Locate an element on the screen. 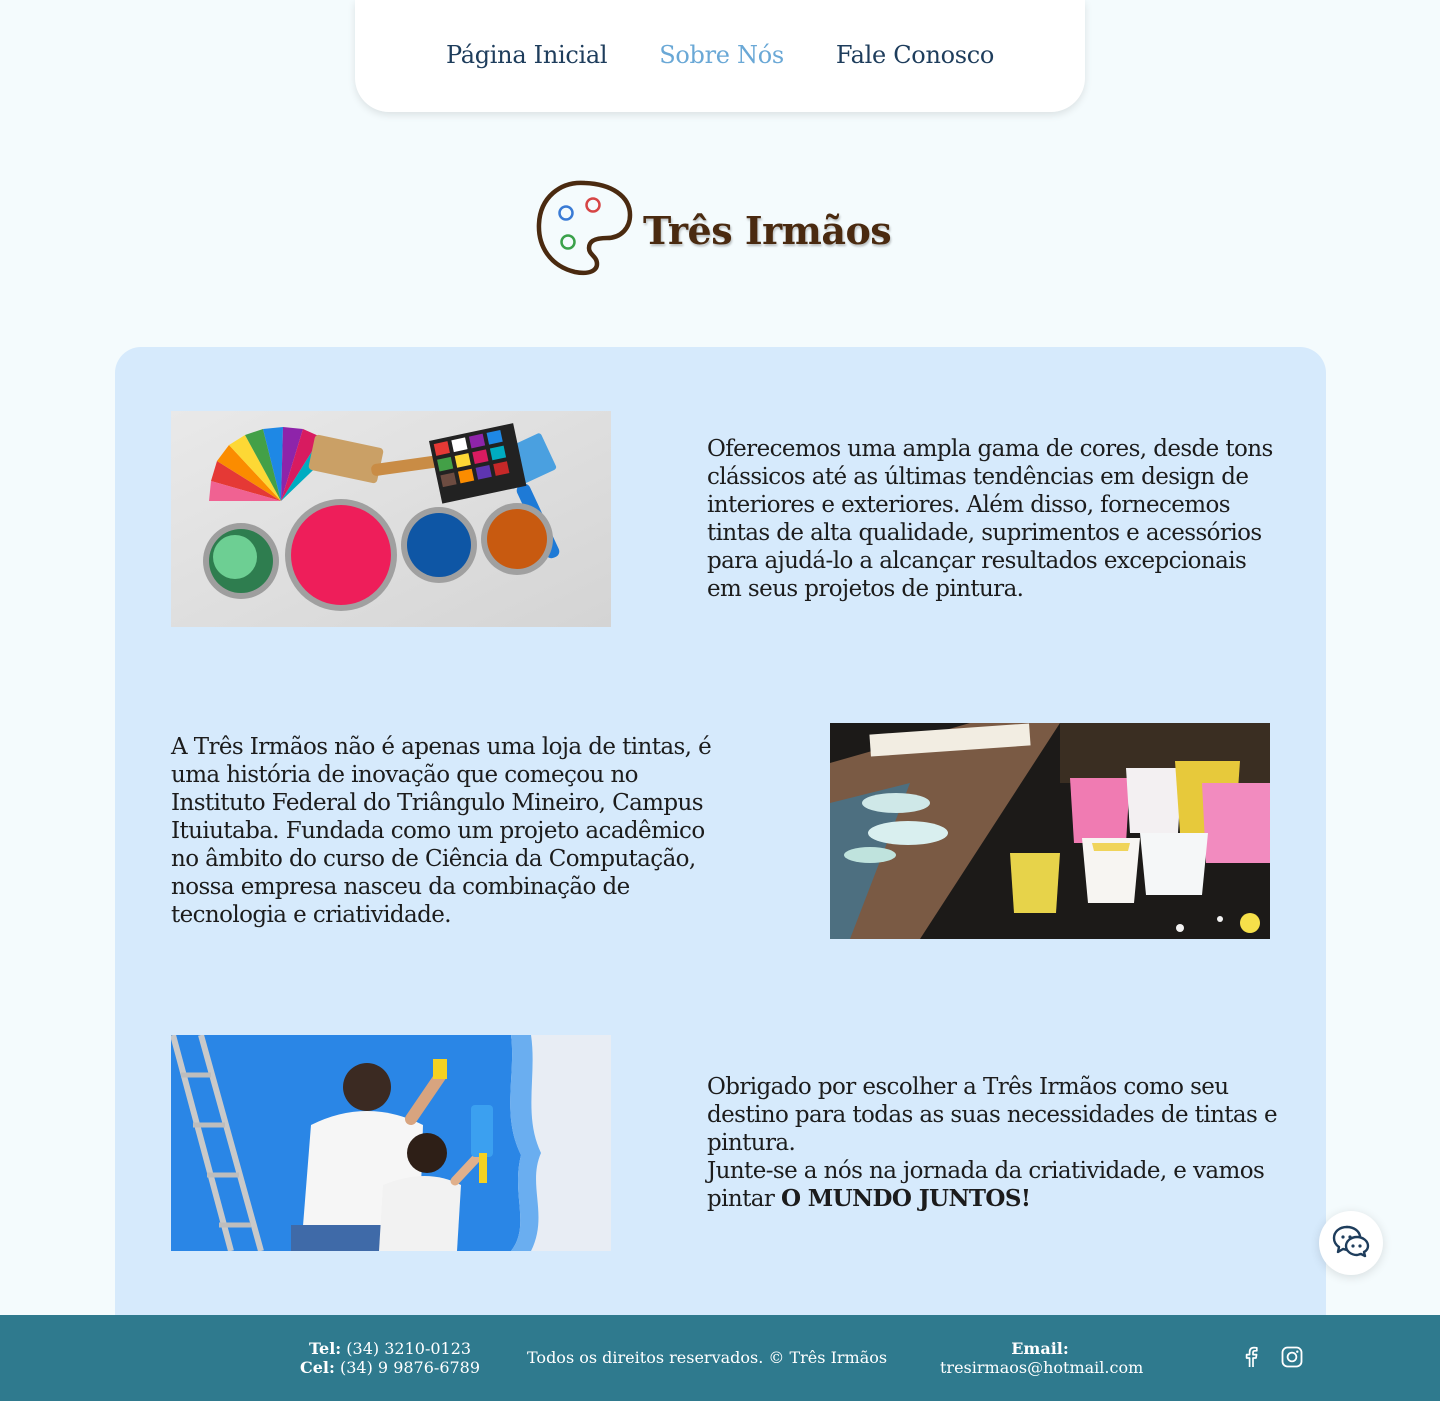 This screenshot has height=1401, width=1440. email-label: Email: is located at coordinates (1040, 1348).